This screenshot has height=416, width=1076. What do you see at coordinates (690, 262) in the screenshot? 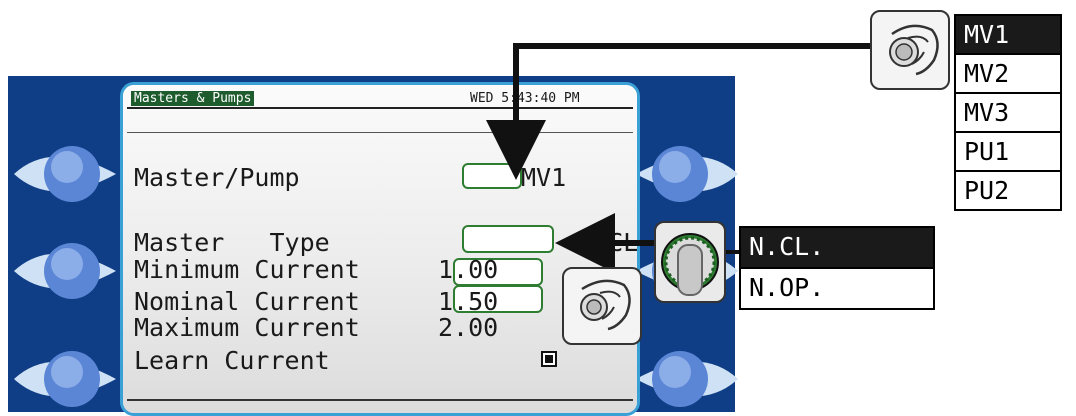
I see `rotary-knob-icon` at bounding box center [690, 262].